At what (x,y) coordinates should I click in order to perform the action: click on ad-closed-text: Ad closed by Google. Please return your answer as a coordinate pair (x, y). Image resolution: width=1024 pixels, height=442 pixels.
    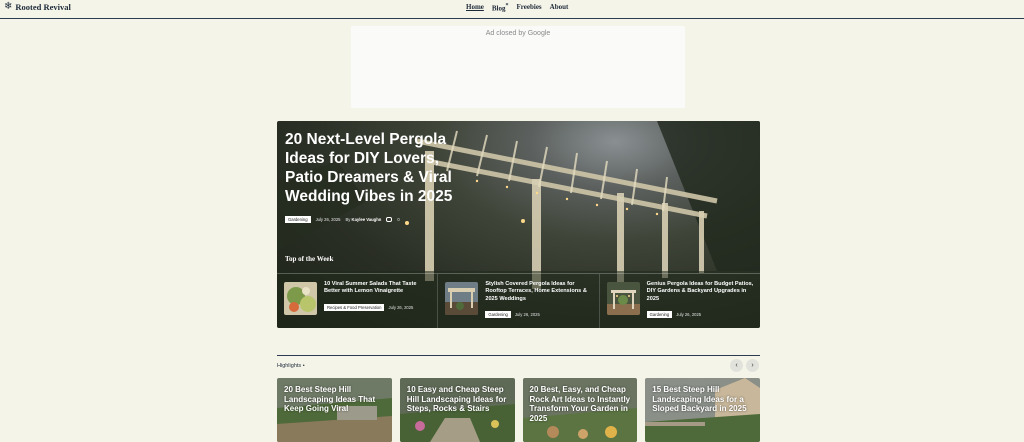
    Looking at the image, I should click on (518, 33).